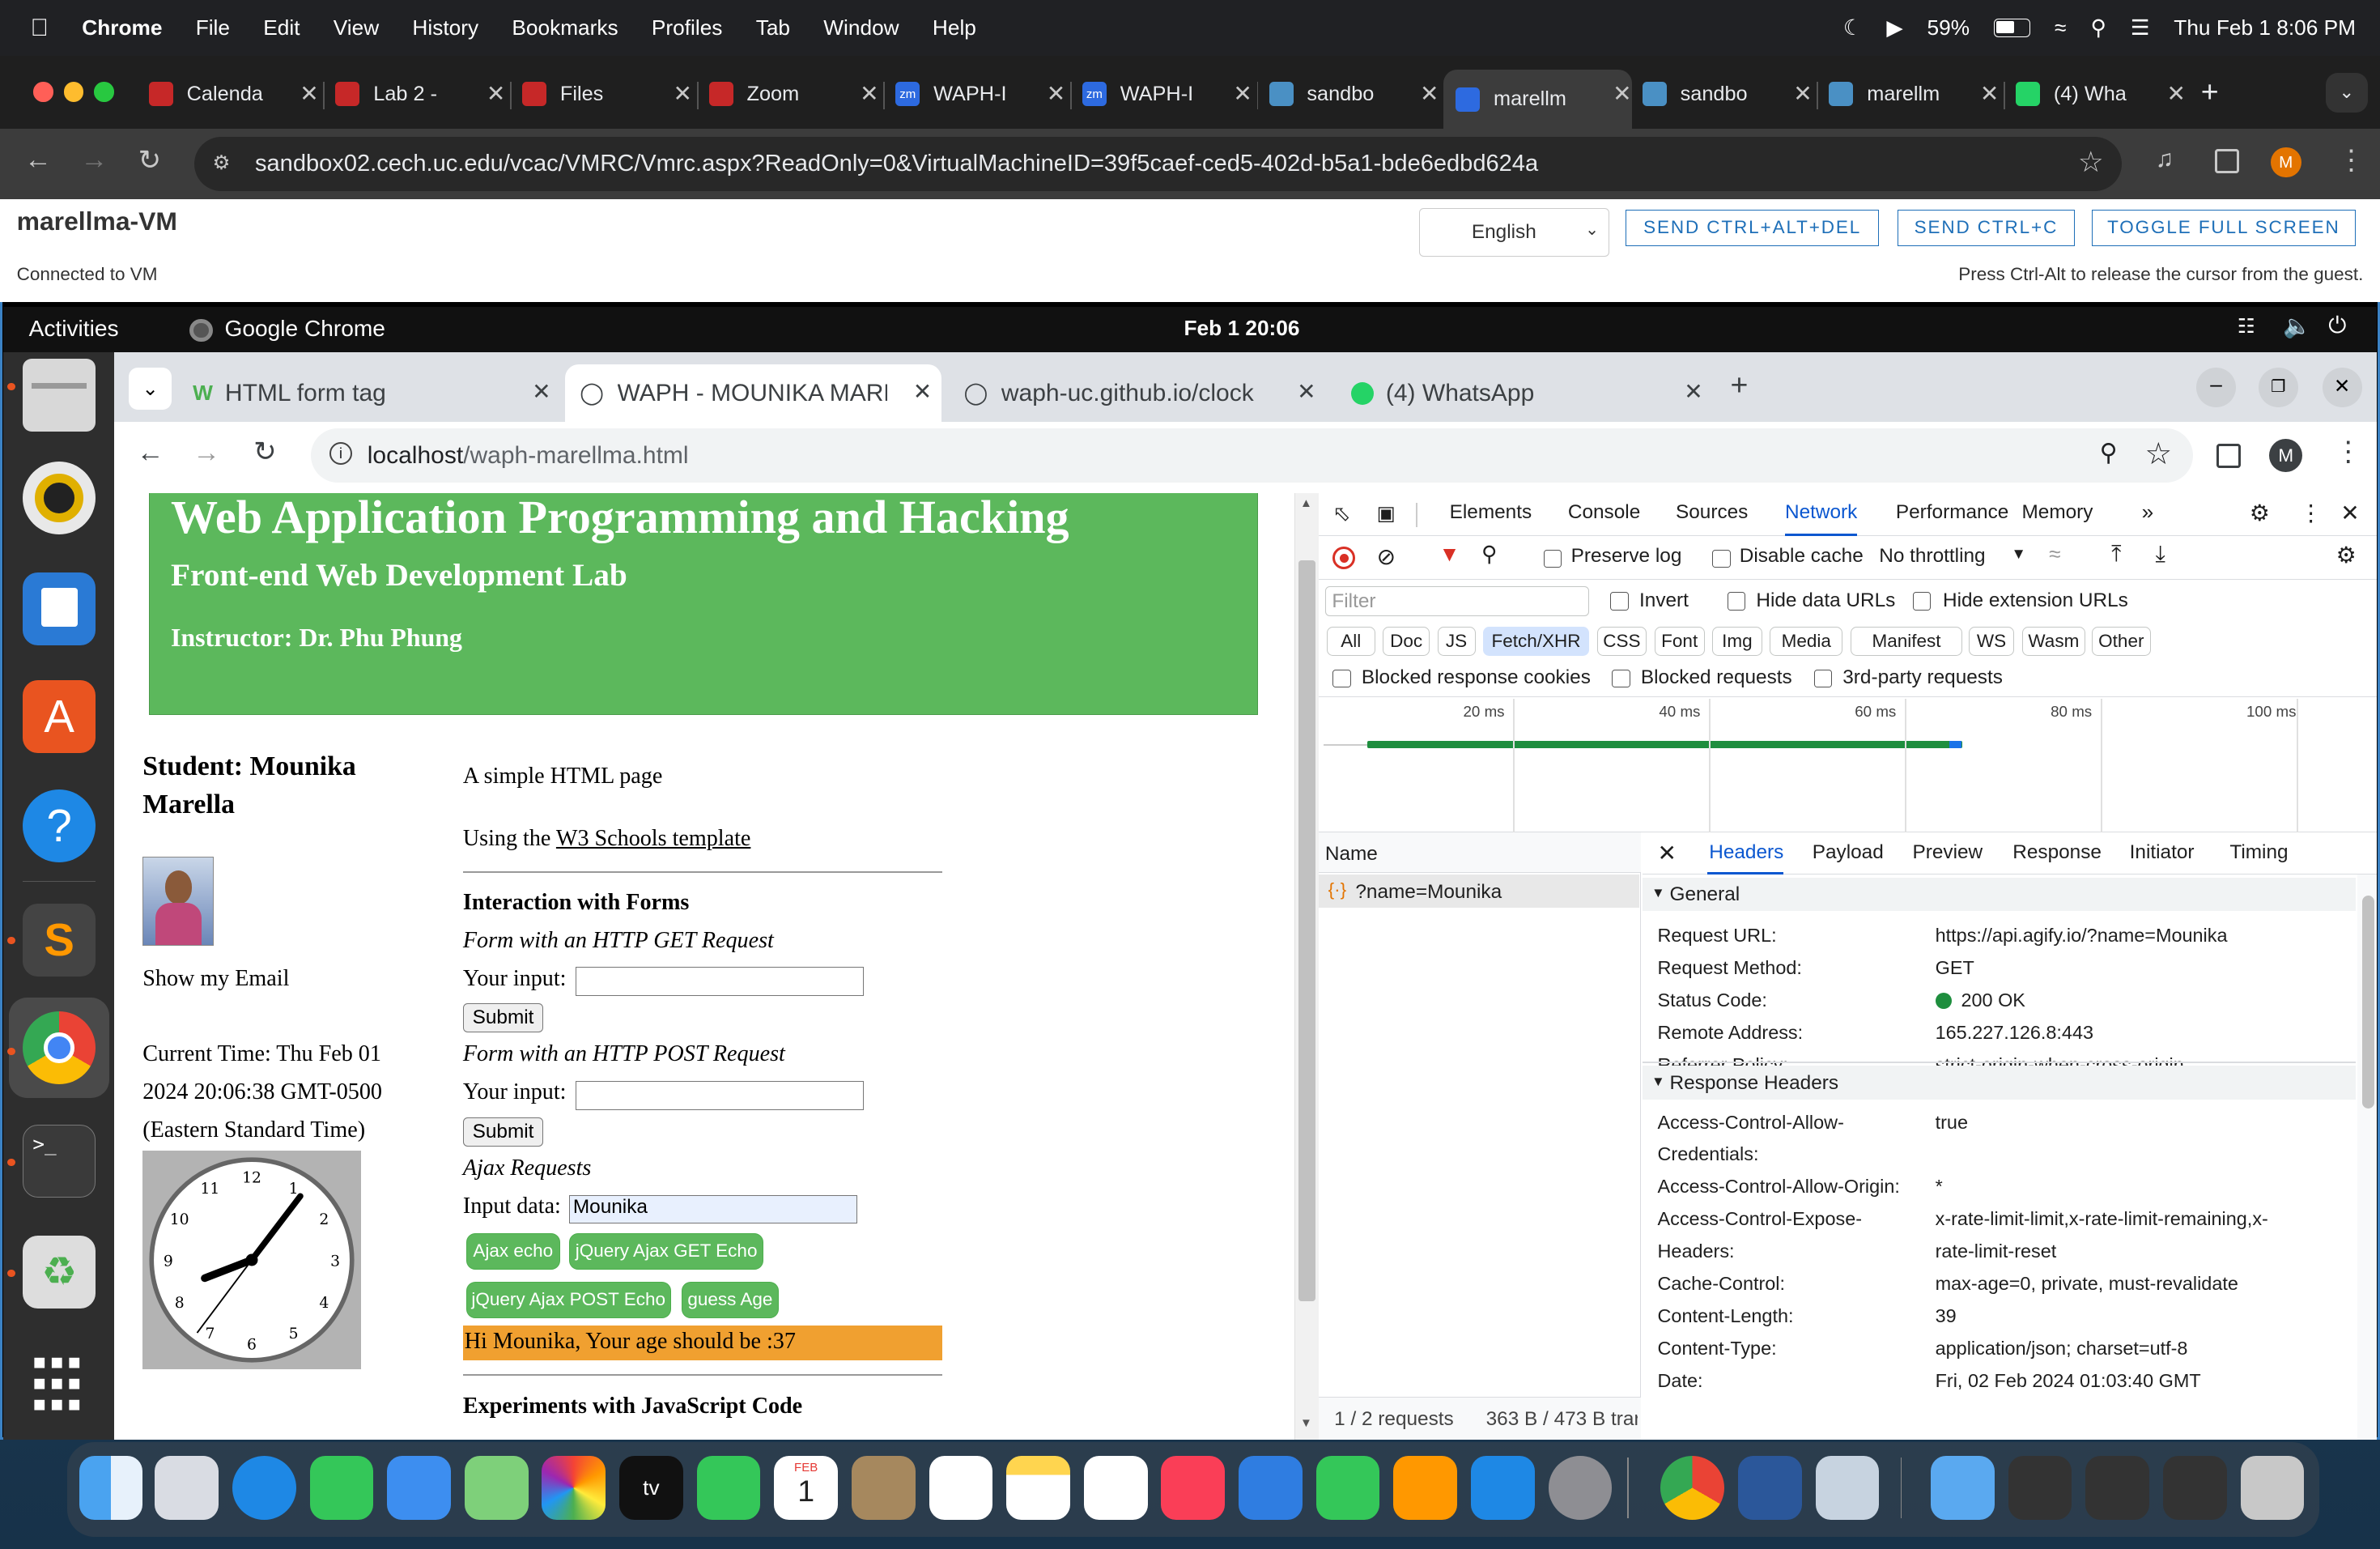  I want to click on filter-input: Filter, so click(1457, 601).